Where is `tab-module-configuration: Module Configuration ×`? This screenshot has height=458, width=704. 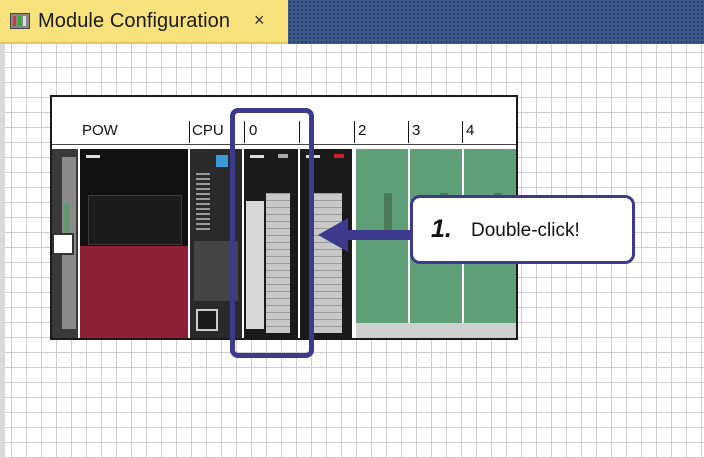
tab-module-configuration: Module Configuration × is located at coordinates (144, 22).